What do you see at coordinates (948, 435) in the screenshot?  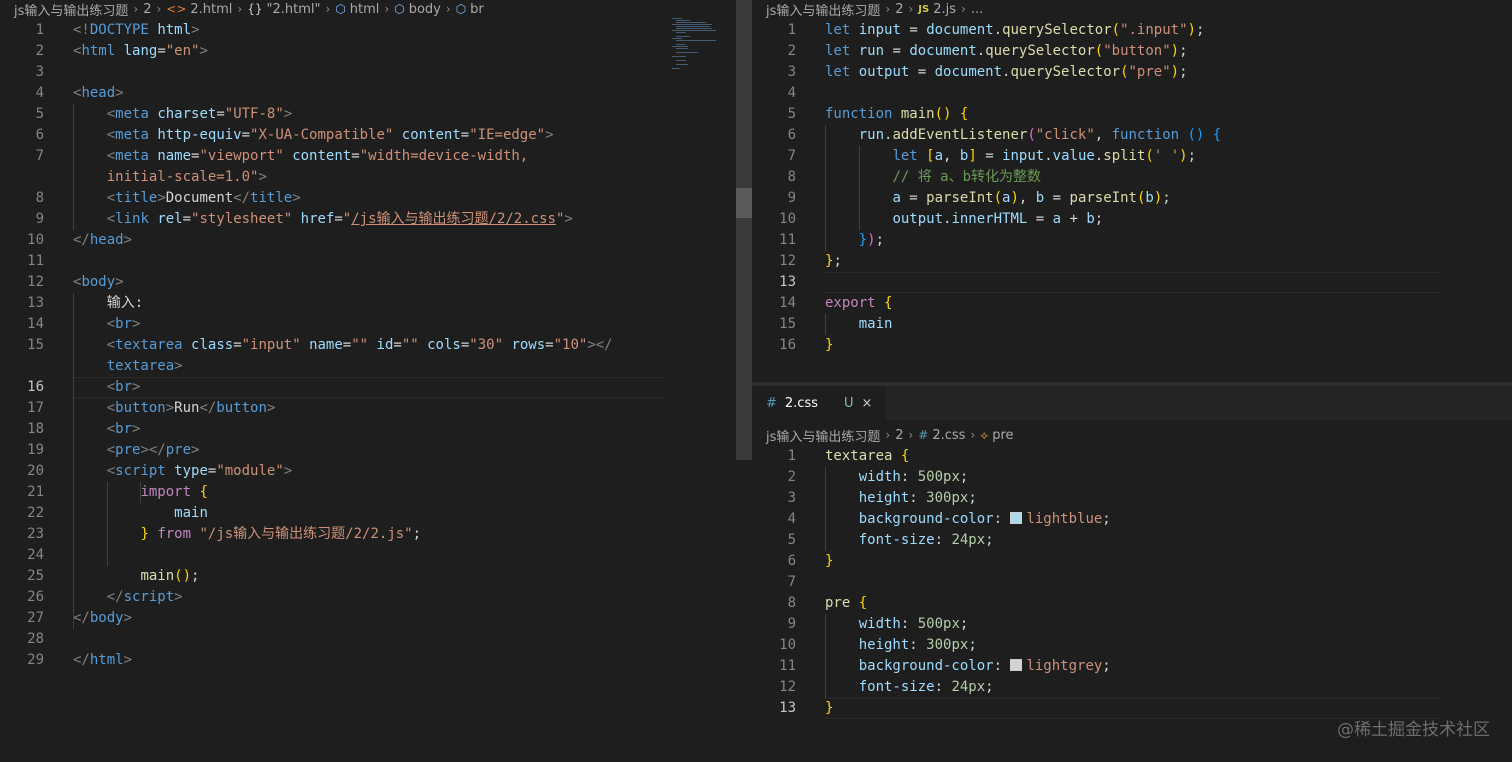 I see `breadcrumb-file: 2.css` at bounding box center [948, 435].